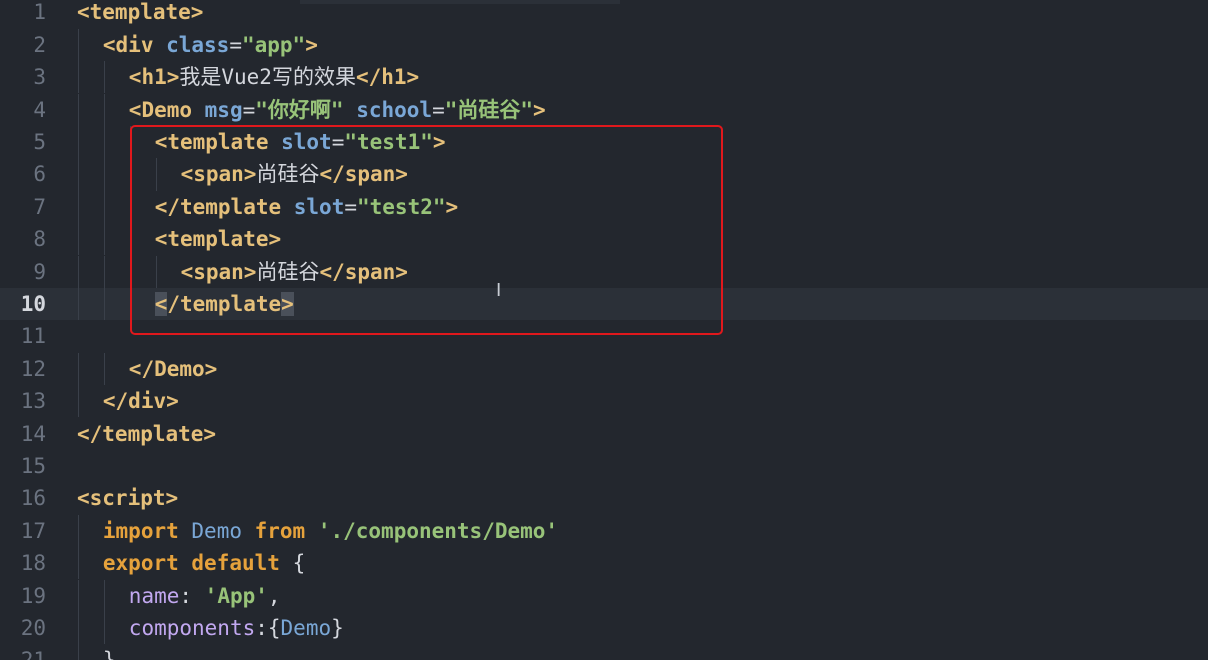  I want to click on code-line: 5 <template slot="test1">, so click(604, 142).